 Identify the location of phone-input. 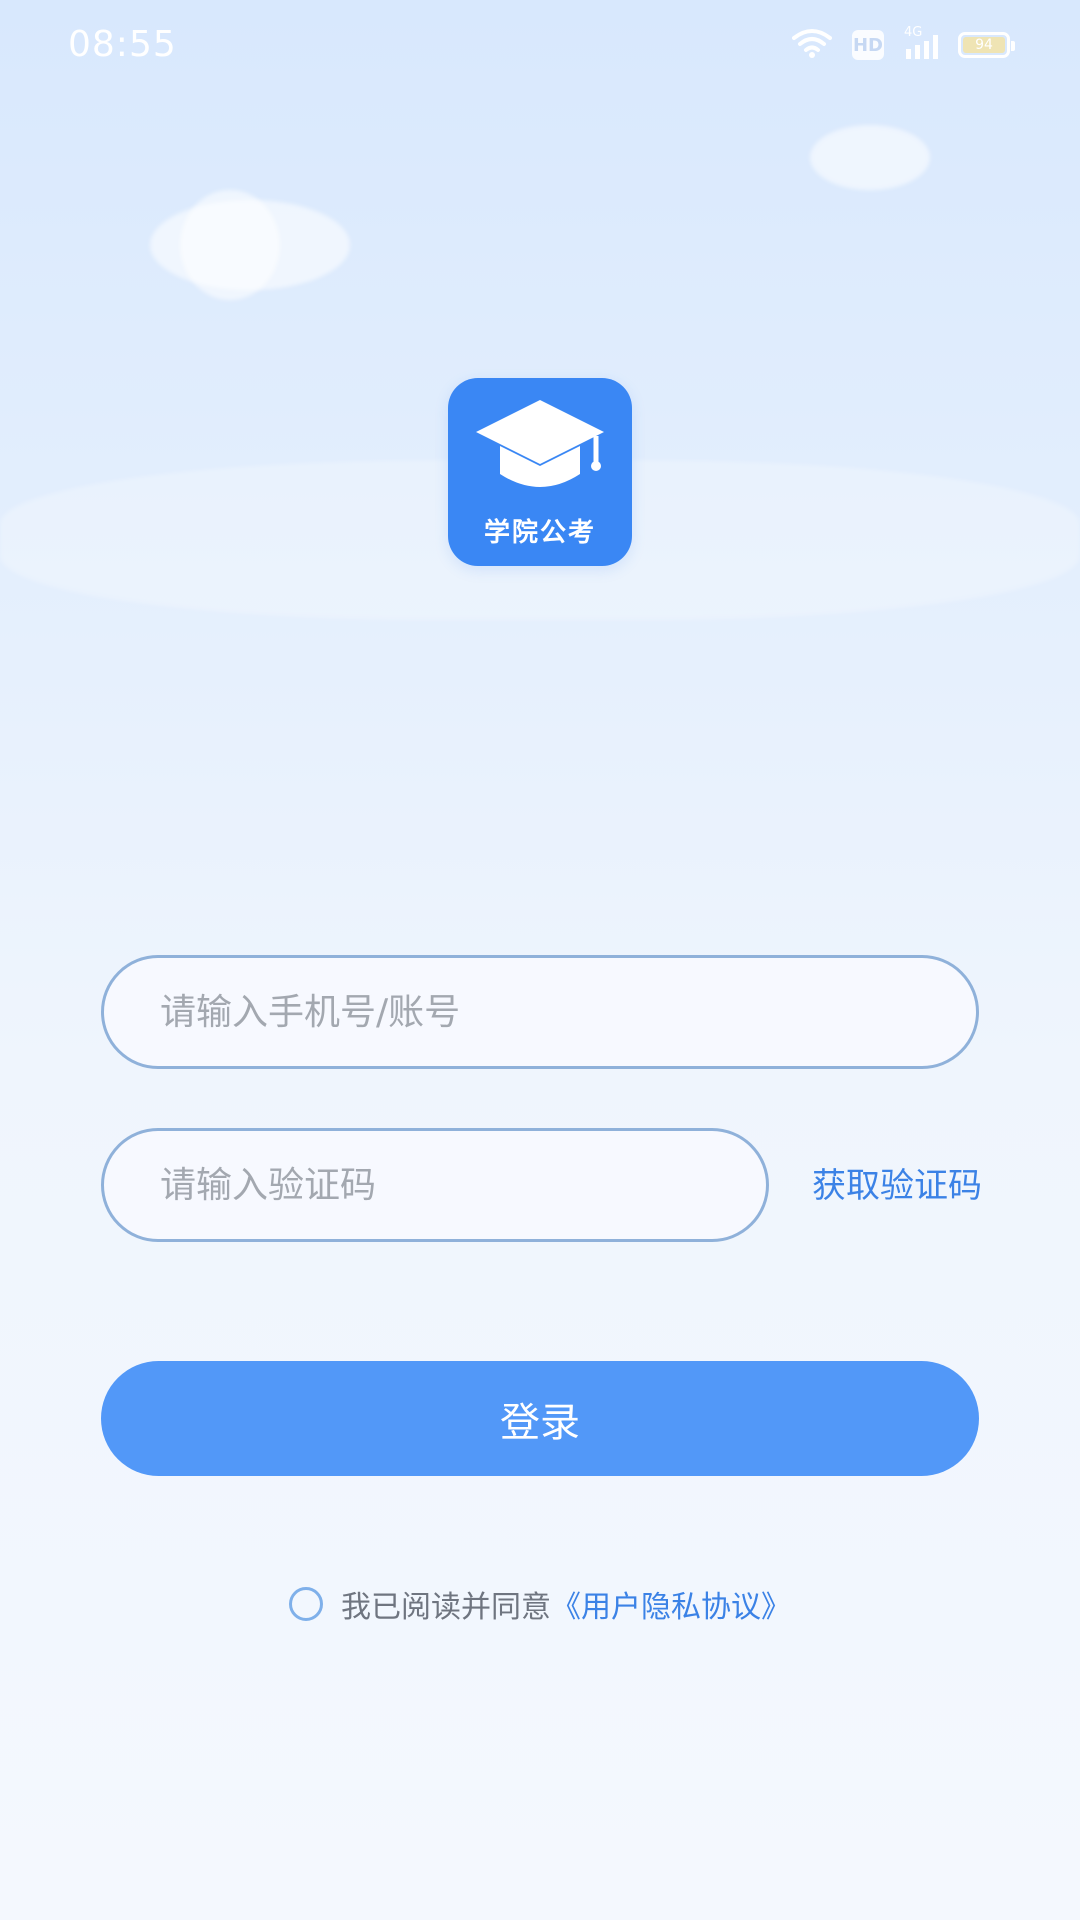
(540, 1012).